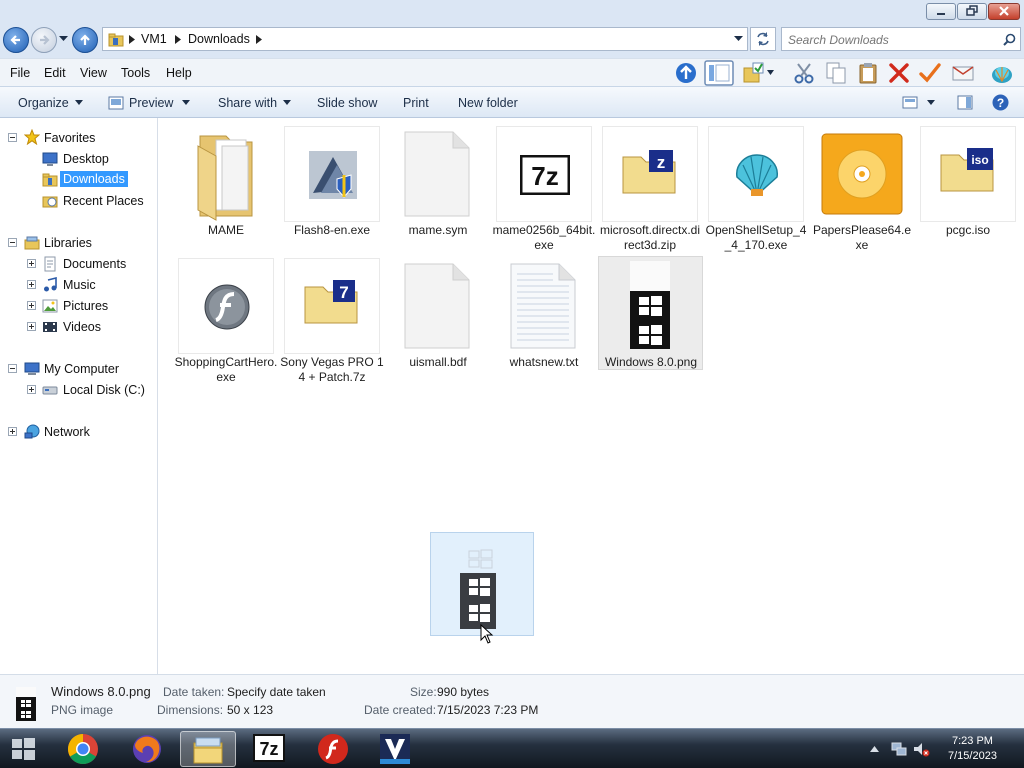  Describe the element at coordinates (79, 285) in the screenshot. I see `nav-music: Music` at that location.